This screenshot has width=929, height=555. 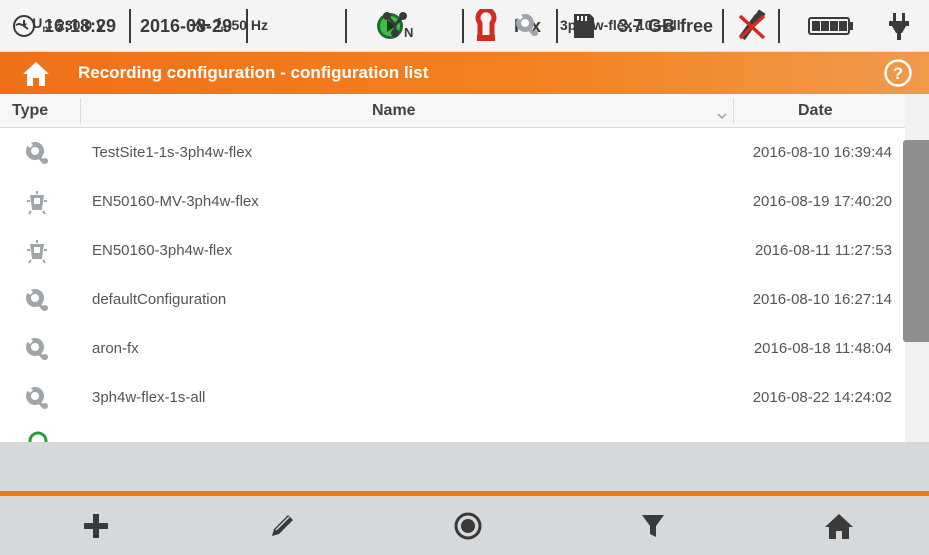 What do you see at coordinates (899, 26) in the screenshot?
I see `power-plug-icon` at bounding box center [899, 26].